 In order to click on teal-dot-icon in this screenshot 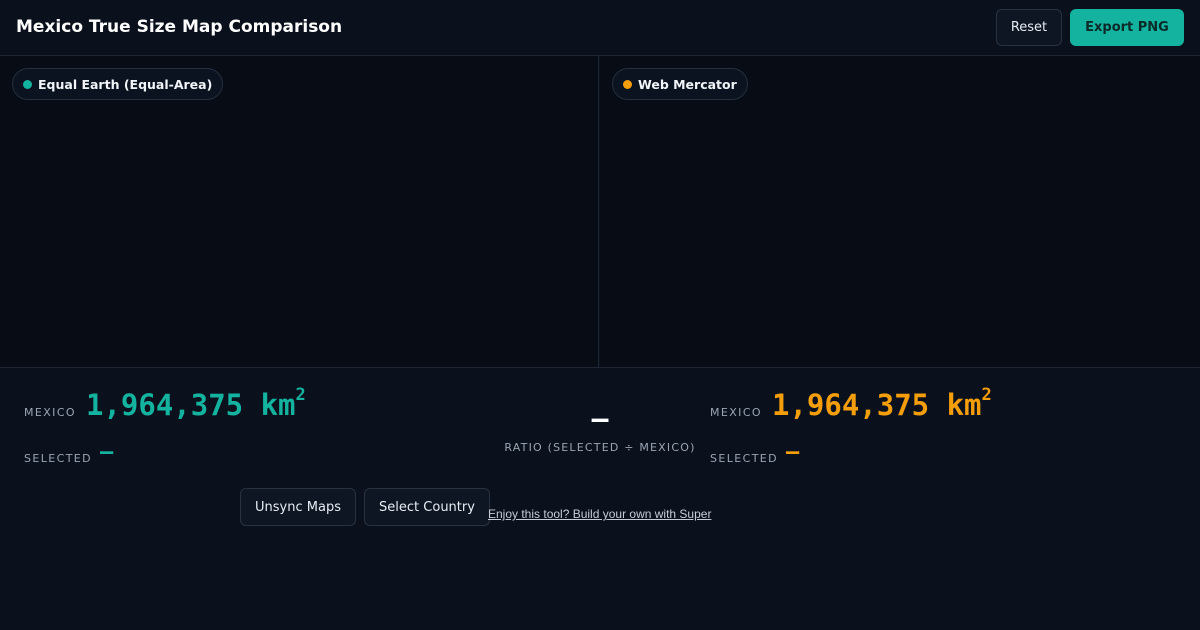, I will do `click(27, 84)`.